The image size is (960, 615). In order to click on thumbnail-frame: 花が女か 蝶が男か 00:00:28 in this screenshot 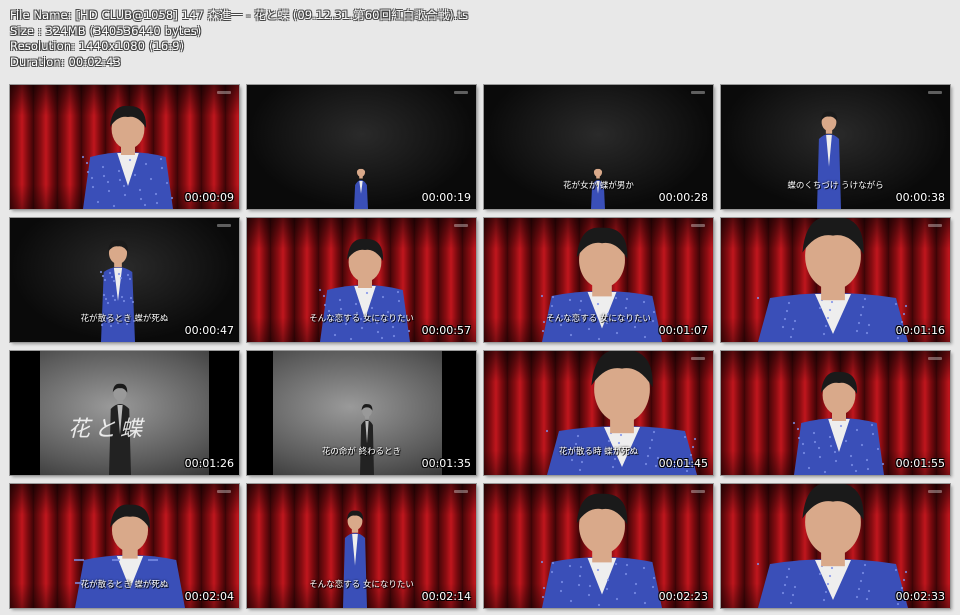, I will do `click(598, 147)`.